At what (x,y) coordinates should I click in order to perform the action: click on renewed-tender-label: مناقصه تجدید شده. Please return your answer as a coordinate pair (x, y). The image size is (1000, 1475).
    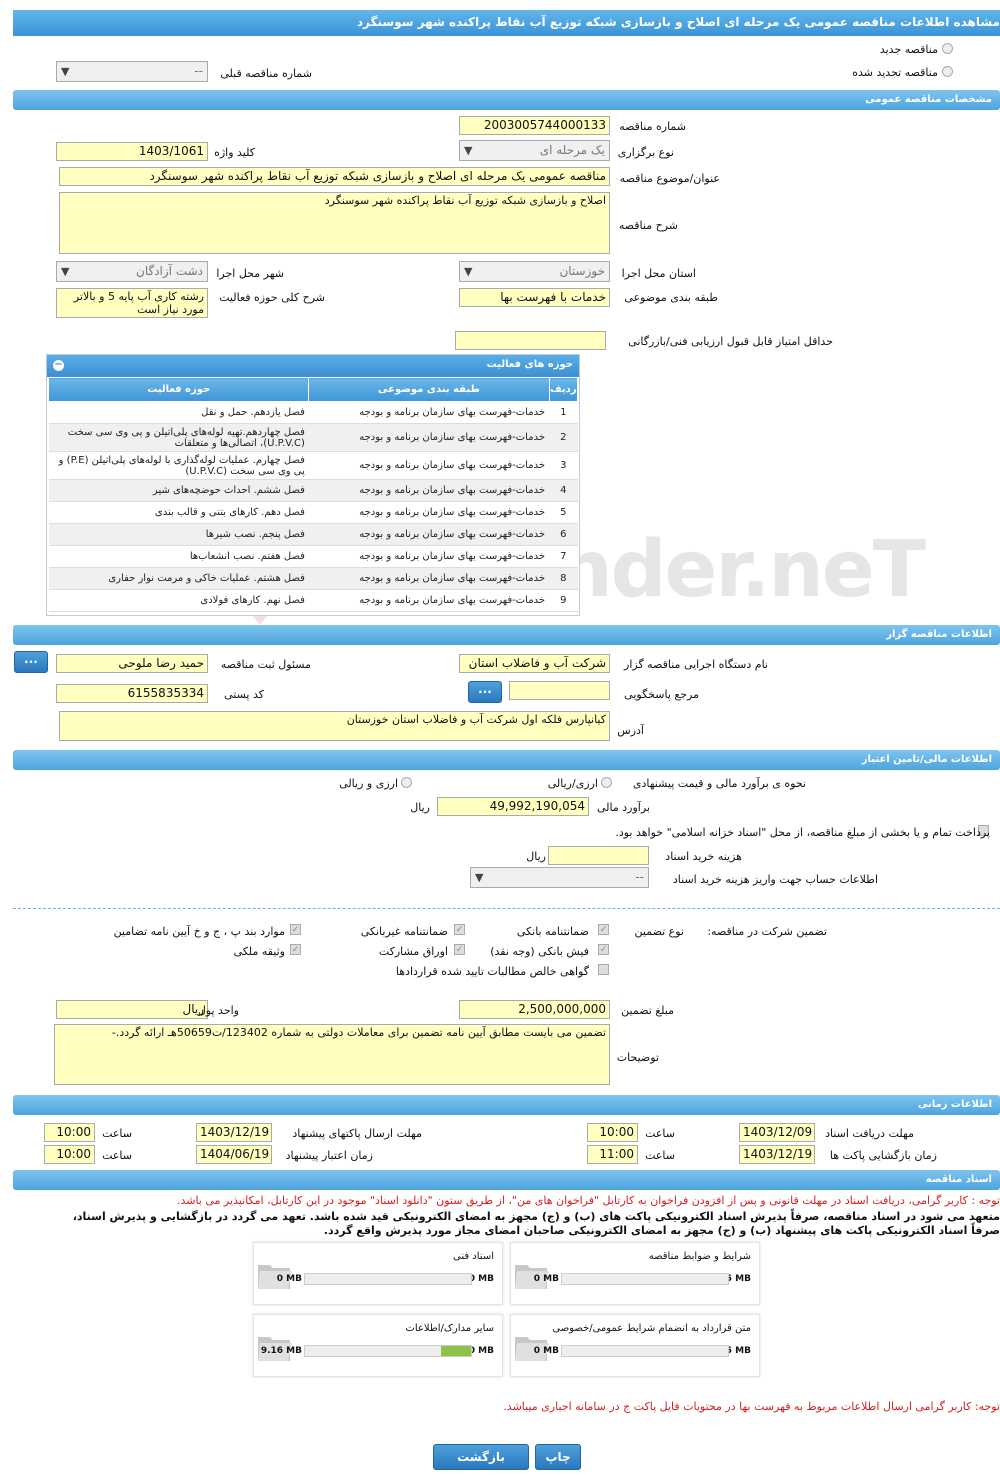
    Looking at the image, I should click on (895, 72).